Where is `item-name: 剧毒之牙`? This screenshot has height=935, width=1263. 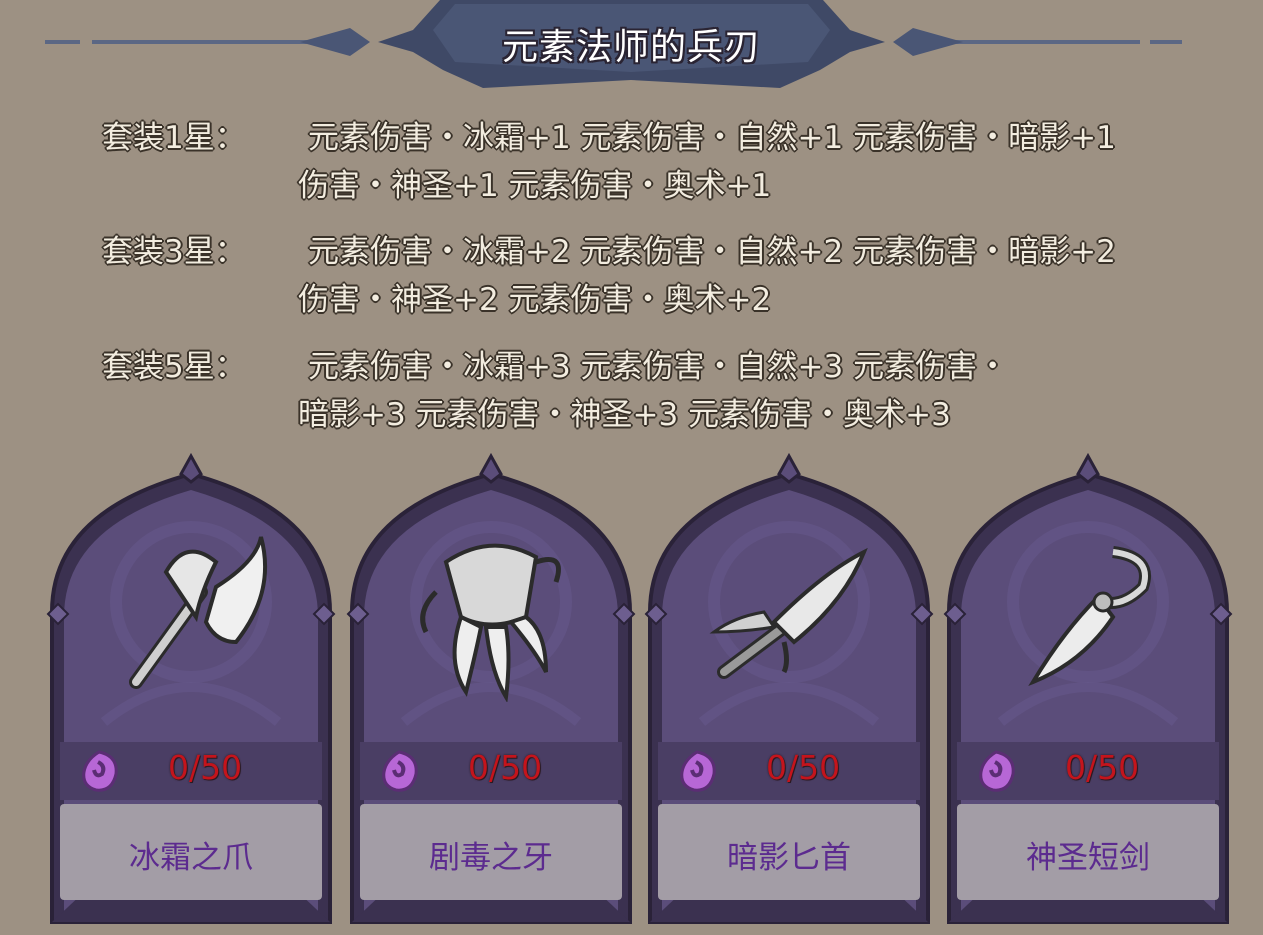 item-name: 剧毒之牙 is located at coordinates (491, 858).